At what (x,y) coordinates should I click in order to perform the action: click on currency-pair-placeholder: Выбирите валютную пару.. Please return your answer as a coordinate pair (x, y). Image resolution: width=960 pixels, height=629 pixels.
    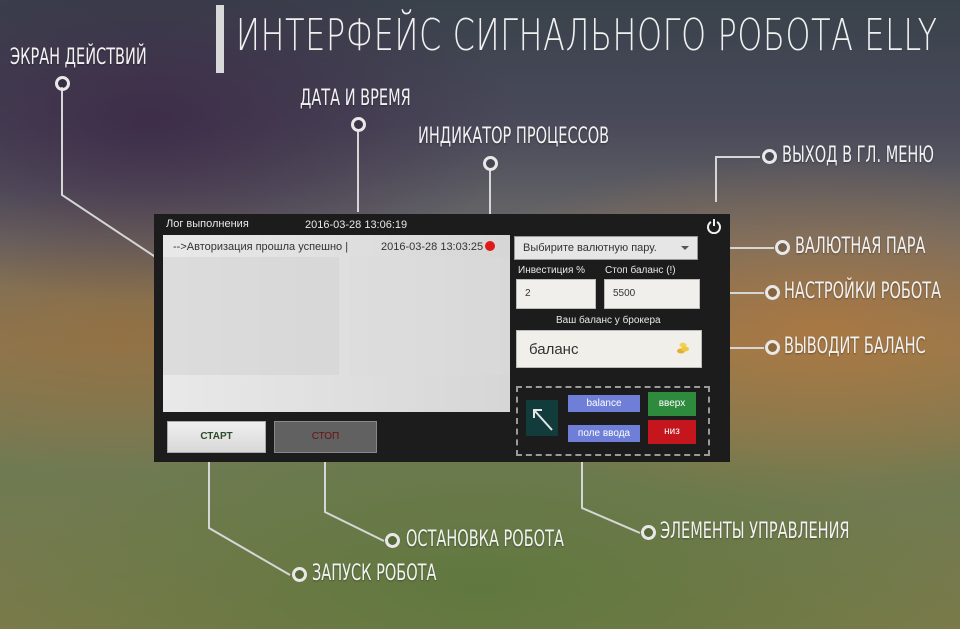
    Looking at the image, I should click on (590, 248).